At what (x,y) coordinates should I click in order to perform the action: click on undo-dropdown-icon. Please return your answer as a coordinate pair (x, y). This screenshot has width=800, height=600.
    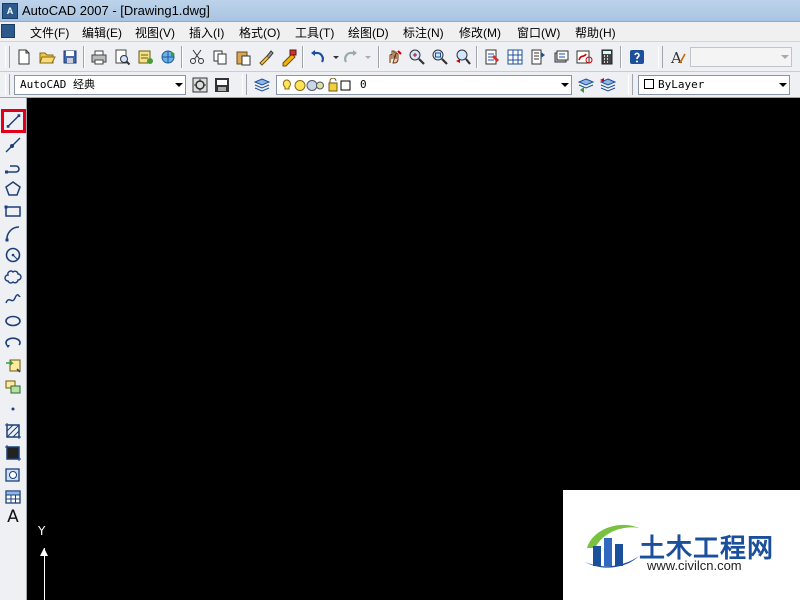
    Looking at the image, I should click on (332, 57).